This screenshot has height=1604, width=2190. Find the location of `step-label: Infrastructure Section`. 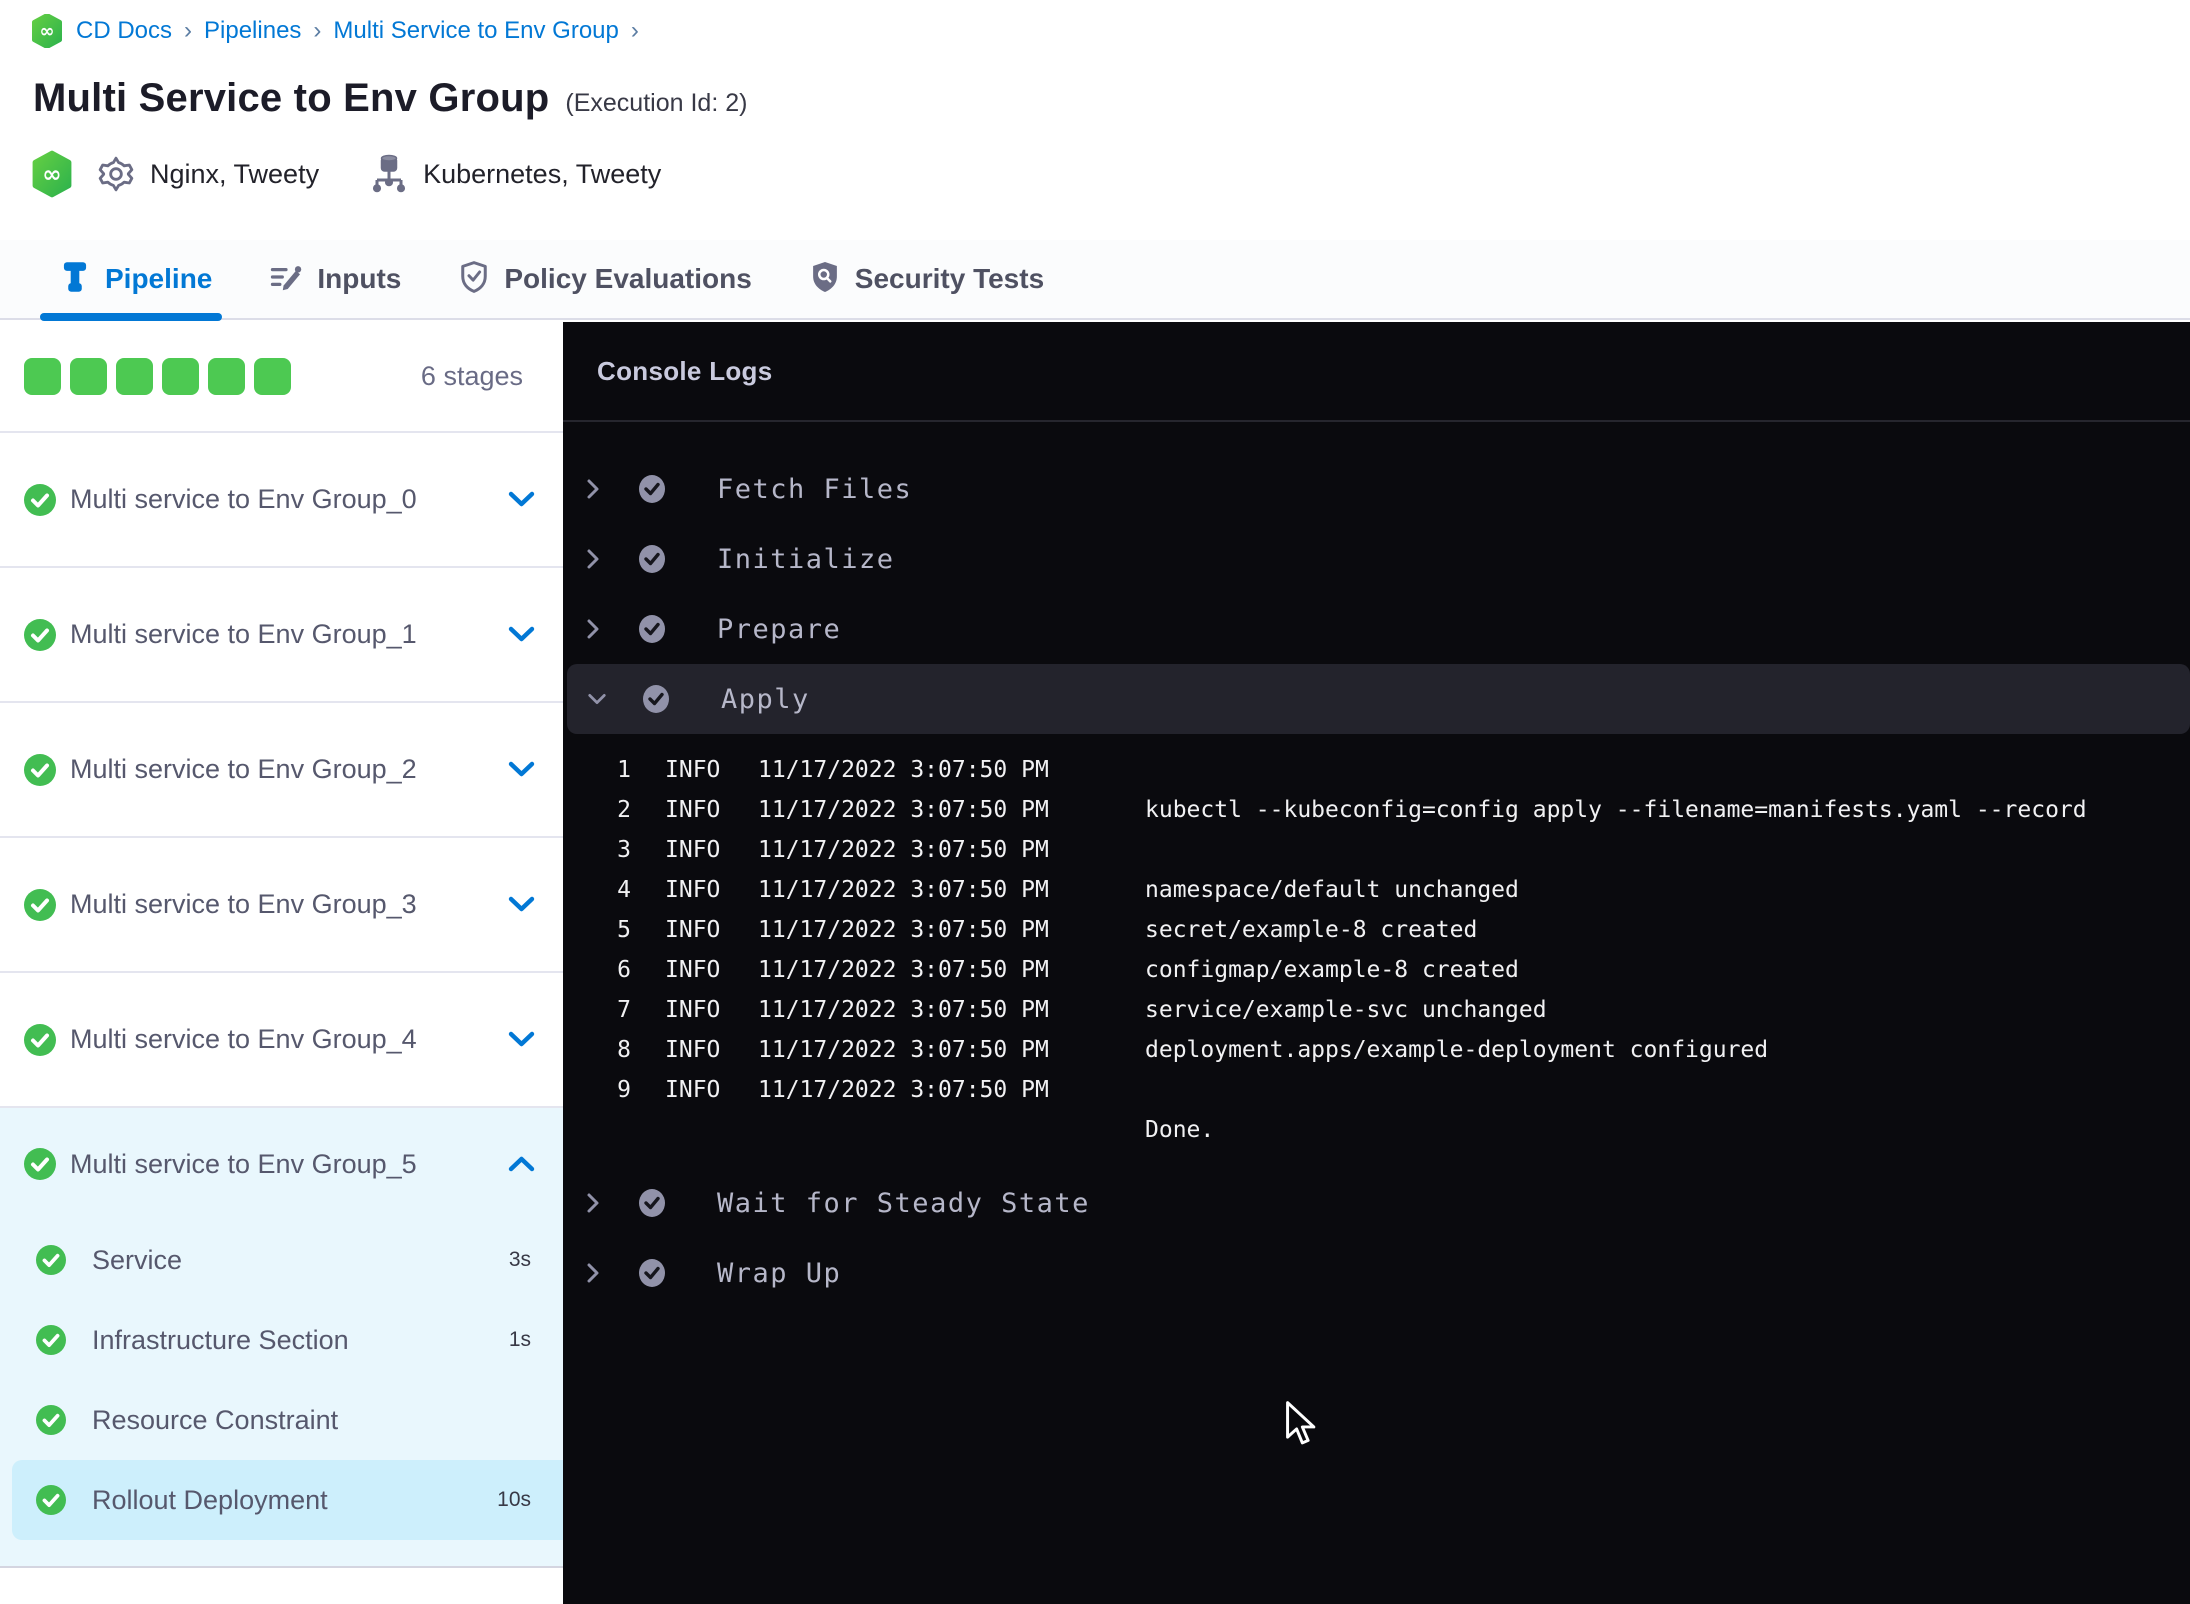

step-label: Infrastructure Section is located at coordinates (220, 1339).